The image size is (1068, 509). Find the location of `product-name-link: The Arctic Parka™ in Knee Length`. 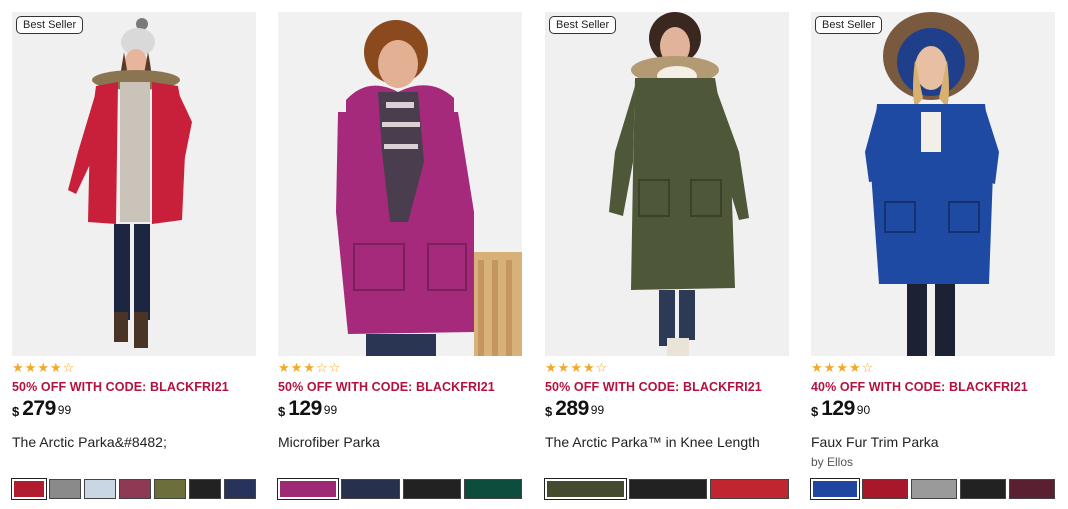

product-name-link: The Arctic Parka™ in Knee Length is located at coordinates (652, 442).